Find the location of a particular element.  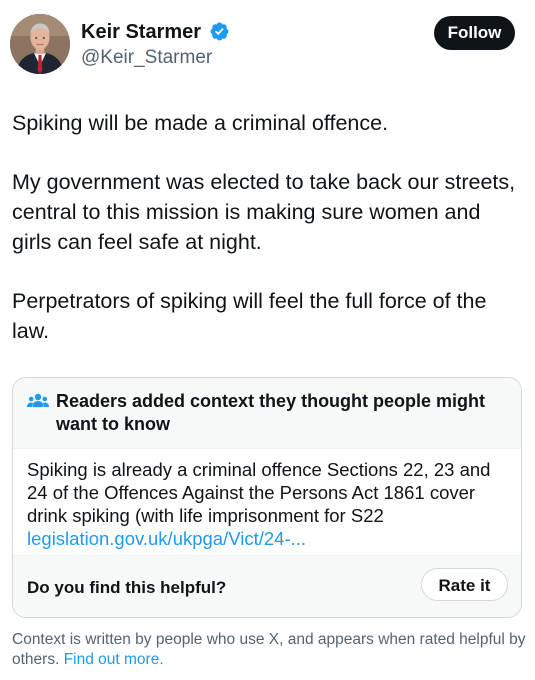

find-out-more-link: Find out more. is located at coordinates (114, 659).